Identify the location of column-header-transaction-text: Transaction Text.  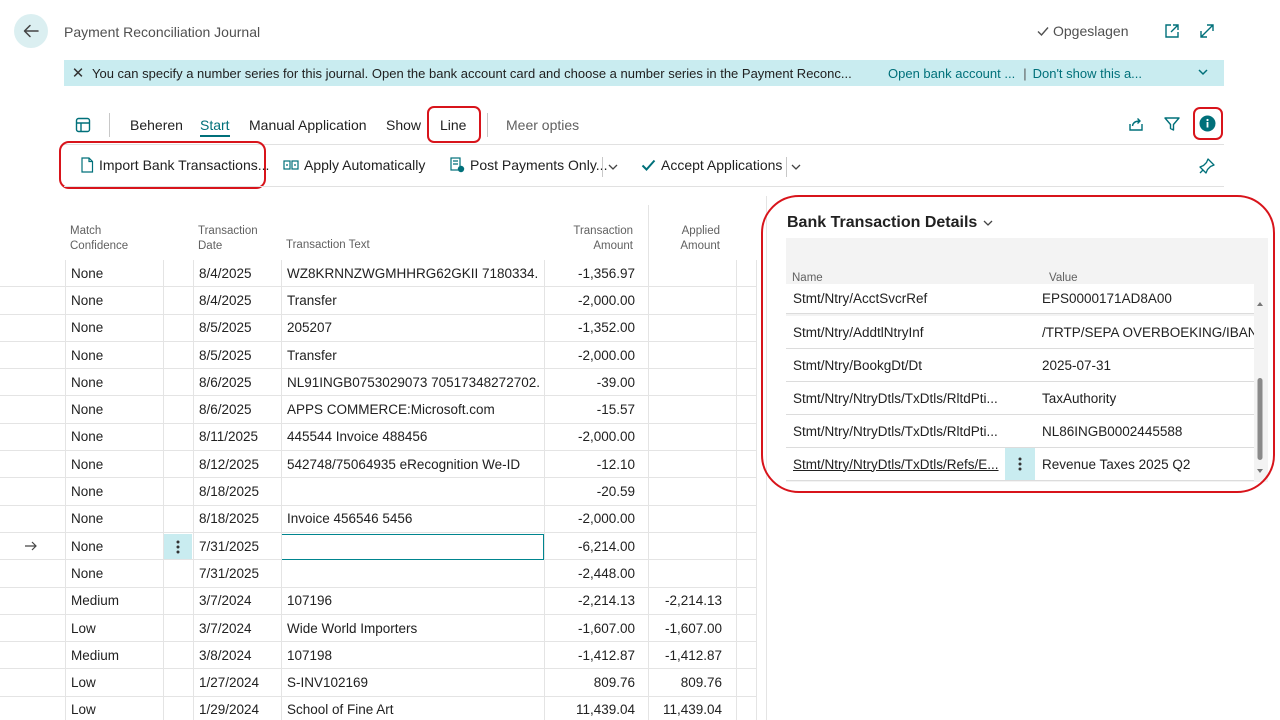
(328, 245).